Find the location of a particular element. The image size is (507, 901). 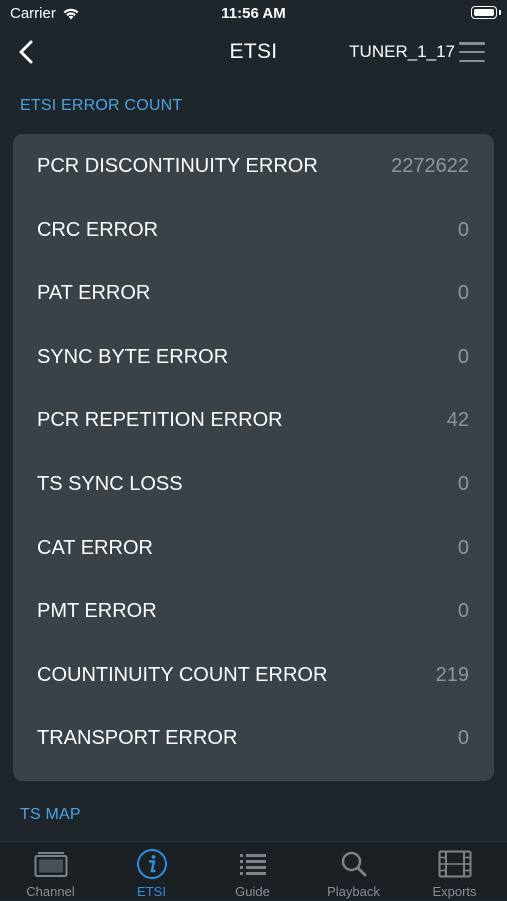

error-label: PMT ERROR is located at coordinates (97, 611).